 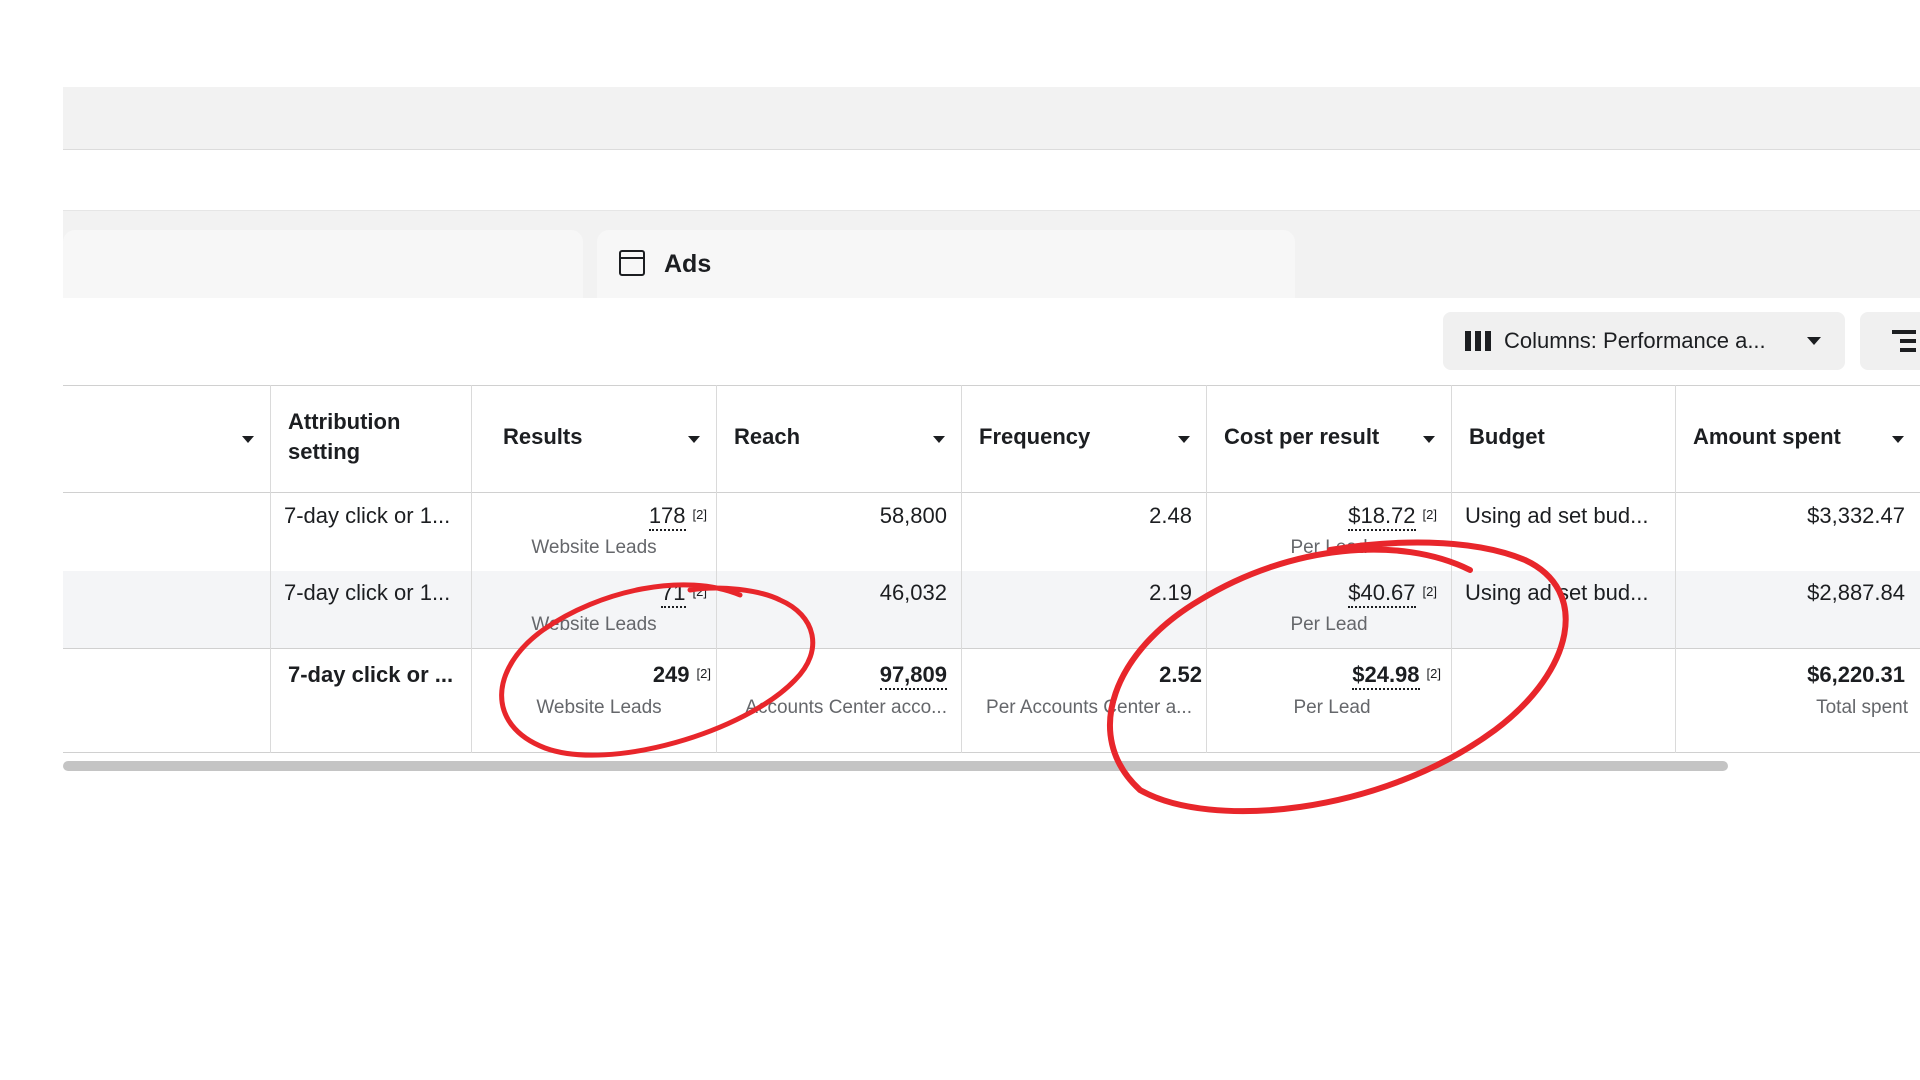 I want to click on cell-reach: 46,032, so click(x=913, y=592).